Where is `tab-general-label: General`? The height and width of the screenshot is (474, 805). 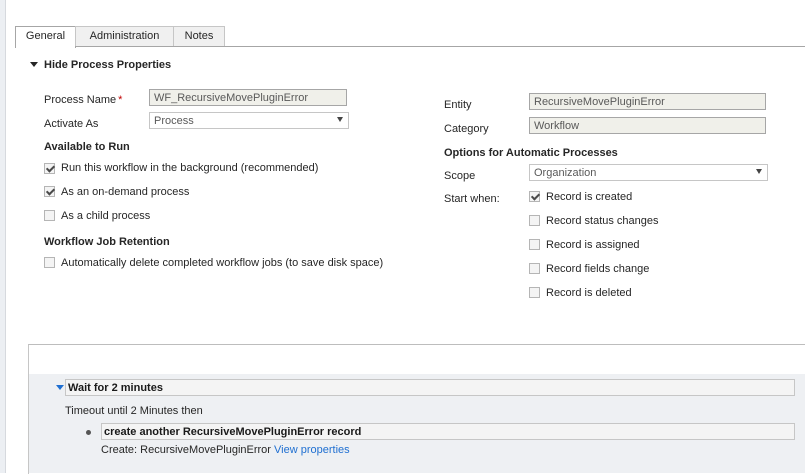
tab-general-label: General is located at coordinates (45, 36).